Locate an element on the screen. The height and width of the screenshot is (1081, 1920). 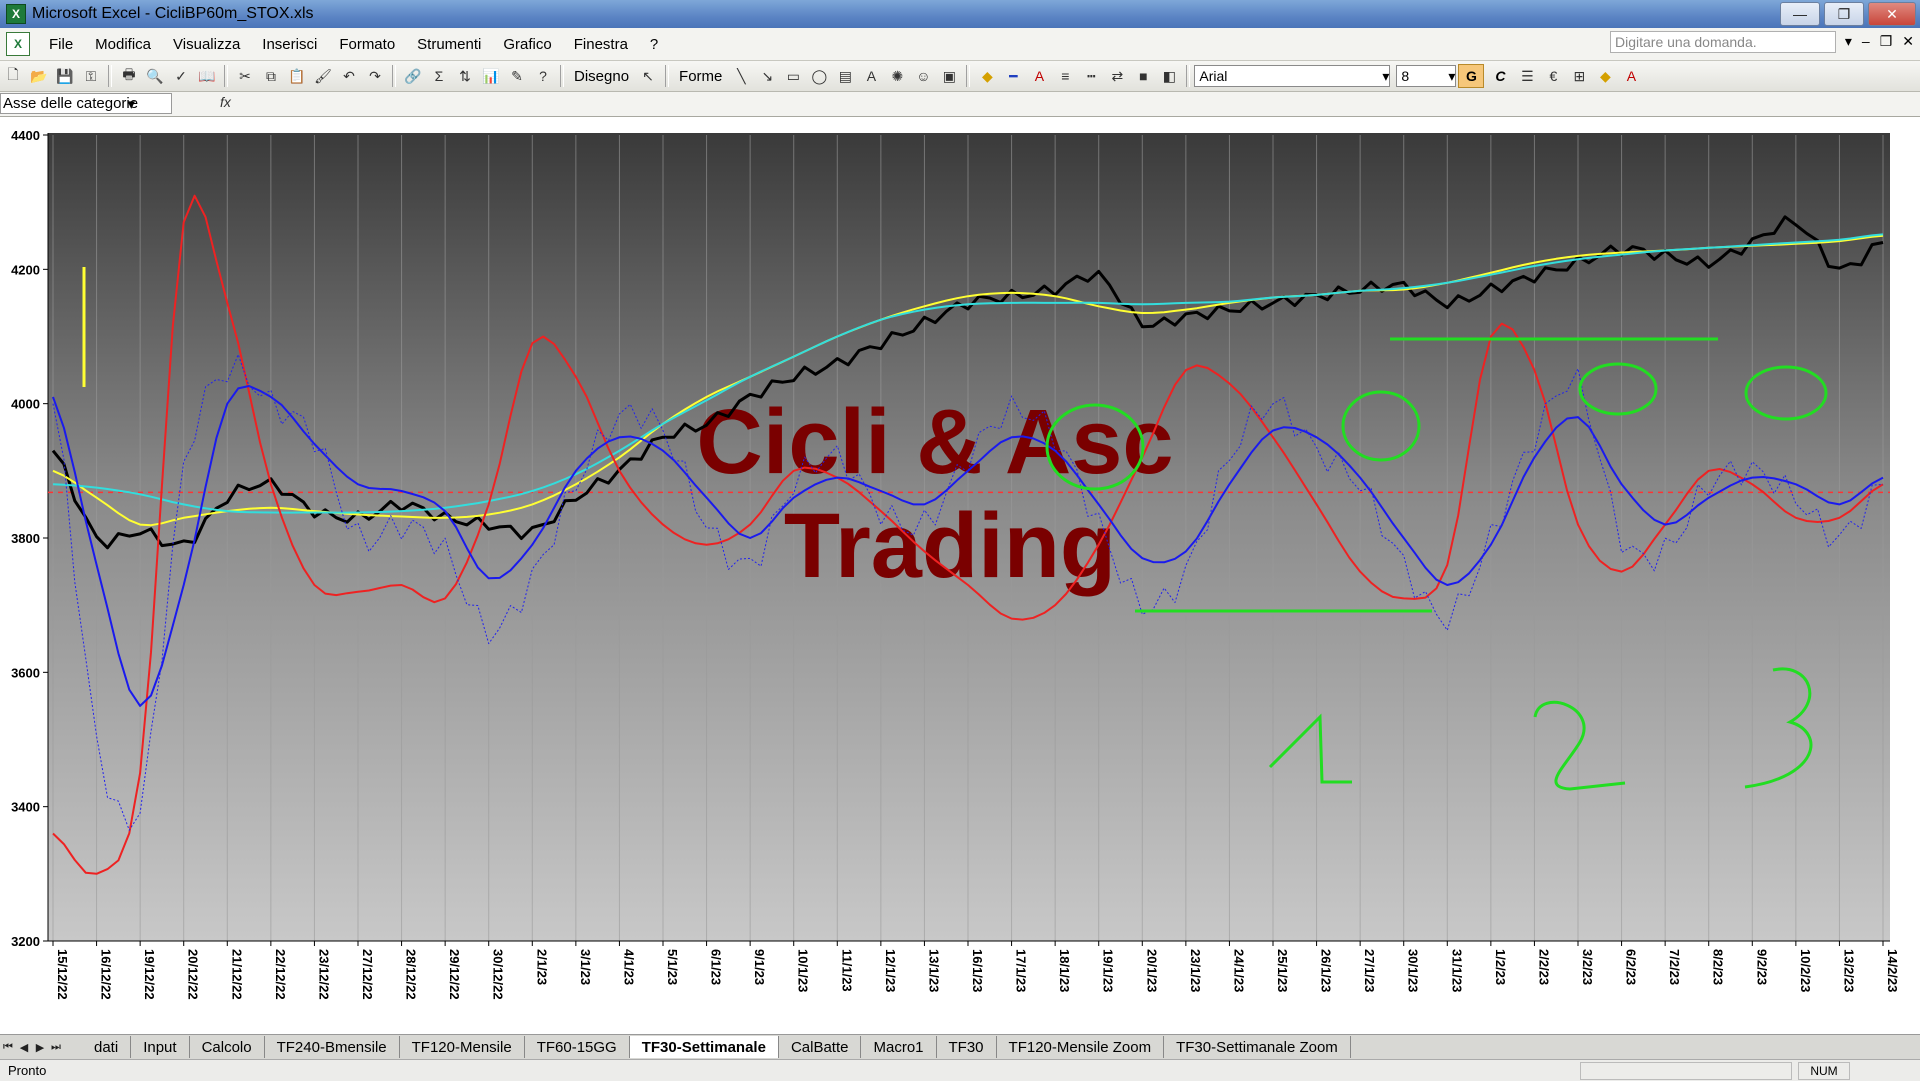
next-sheet-icon: ▶ is located at coordinates (40, 1047).